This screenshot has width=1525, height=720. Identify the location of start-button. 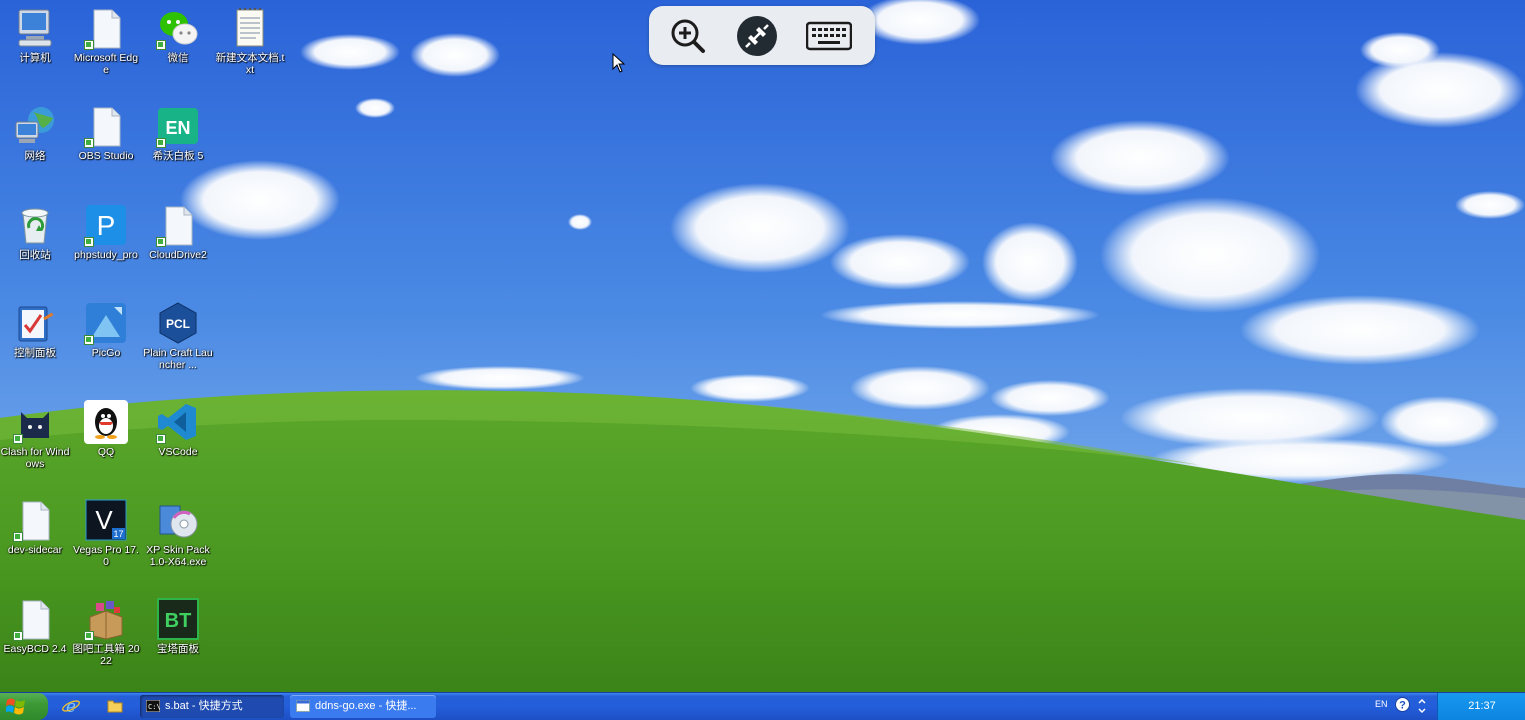
(24, 706).